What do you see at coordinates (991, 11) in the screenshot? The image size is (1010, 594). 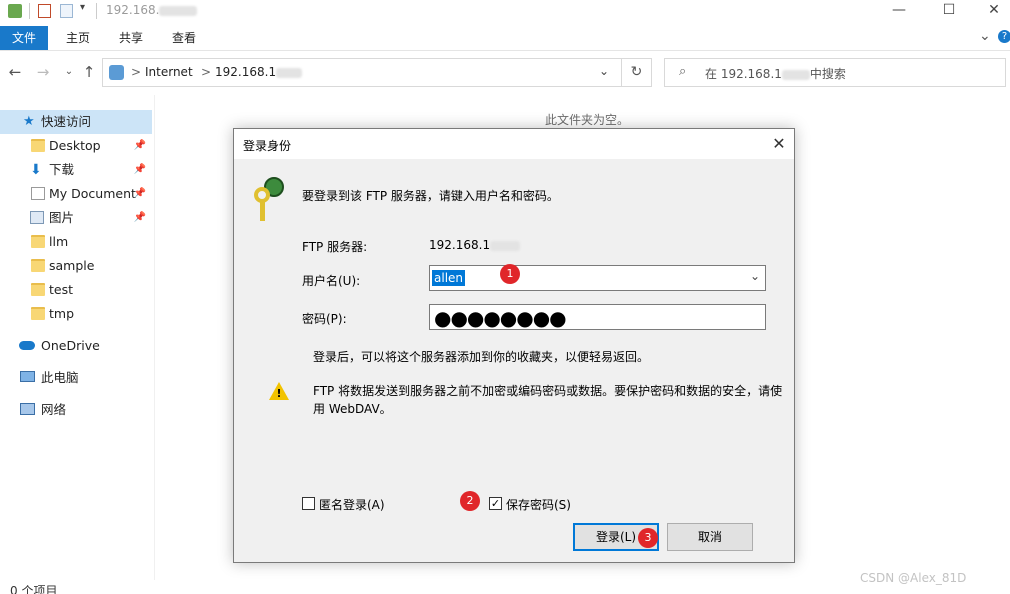 I see `close-button: ✕` at bounding box center [991, 11].